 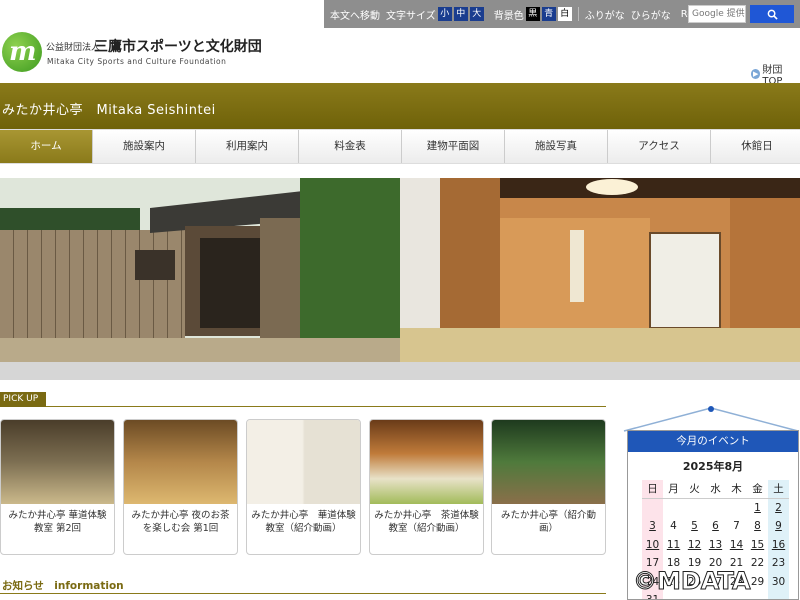 I want to click on calendar-day: 30, so click(x=778, y=581).